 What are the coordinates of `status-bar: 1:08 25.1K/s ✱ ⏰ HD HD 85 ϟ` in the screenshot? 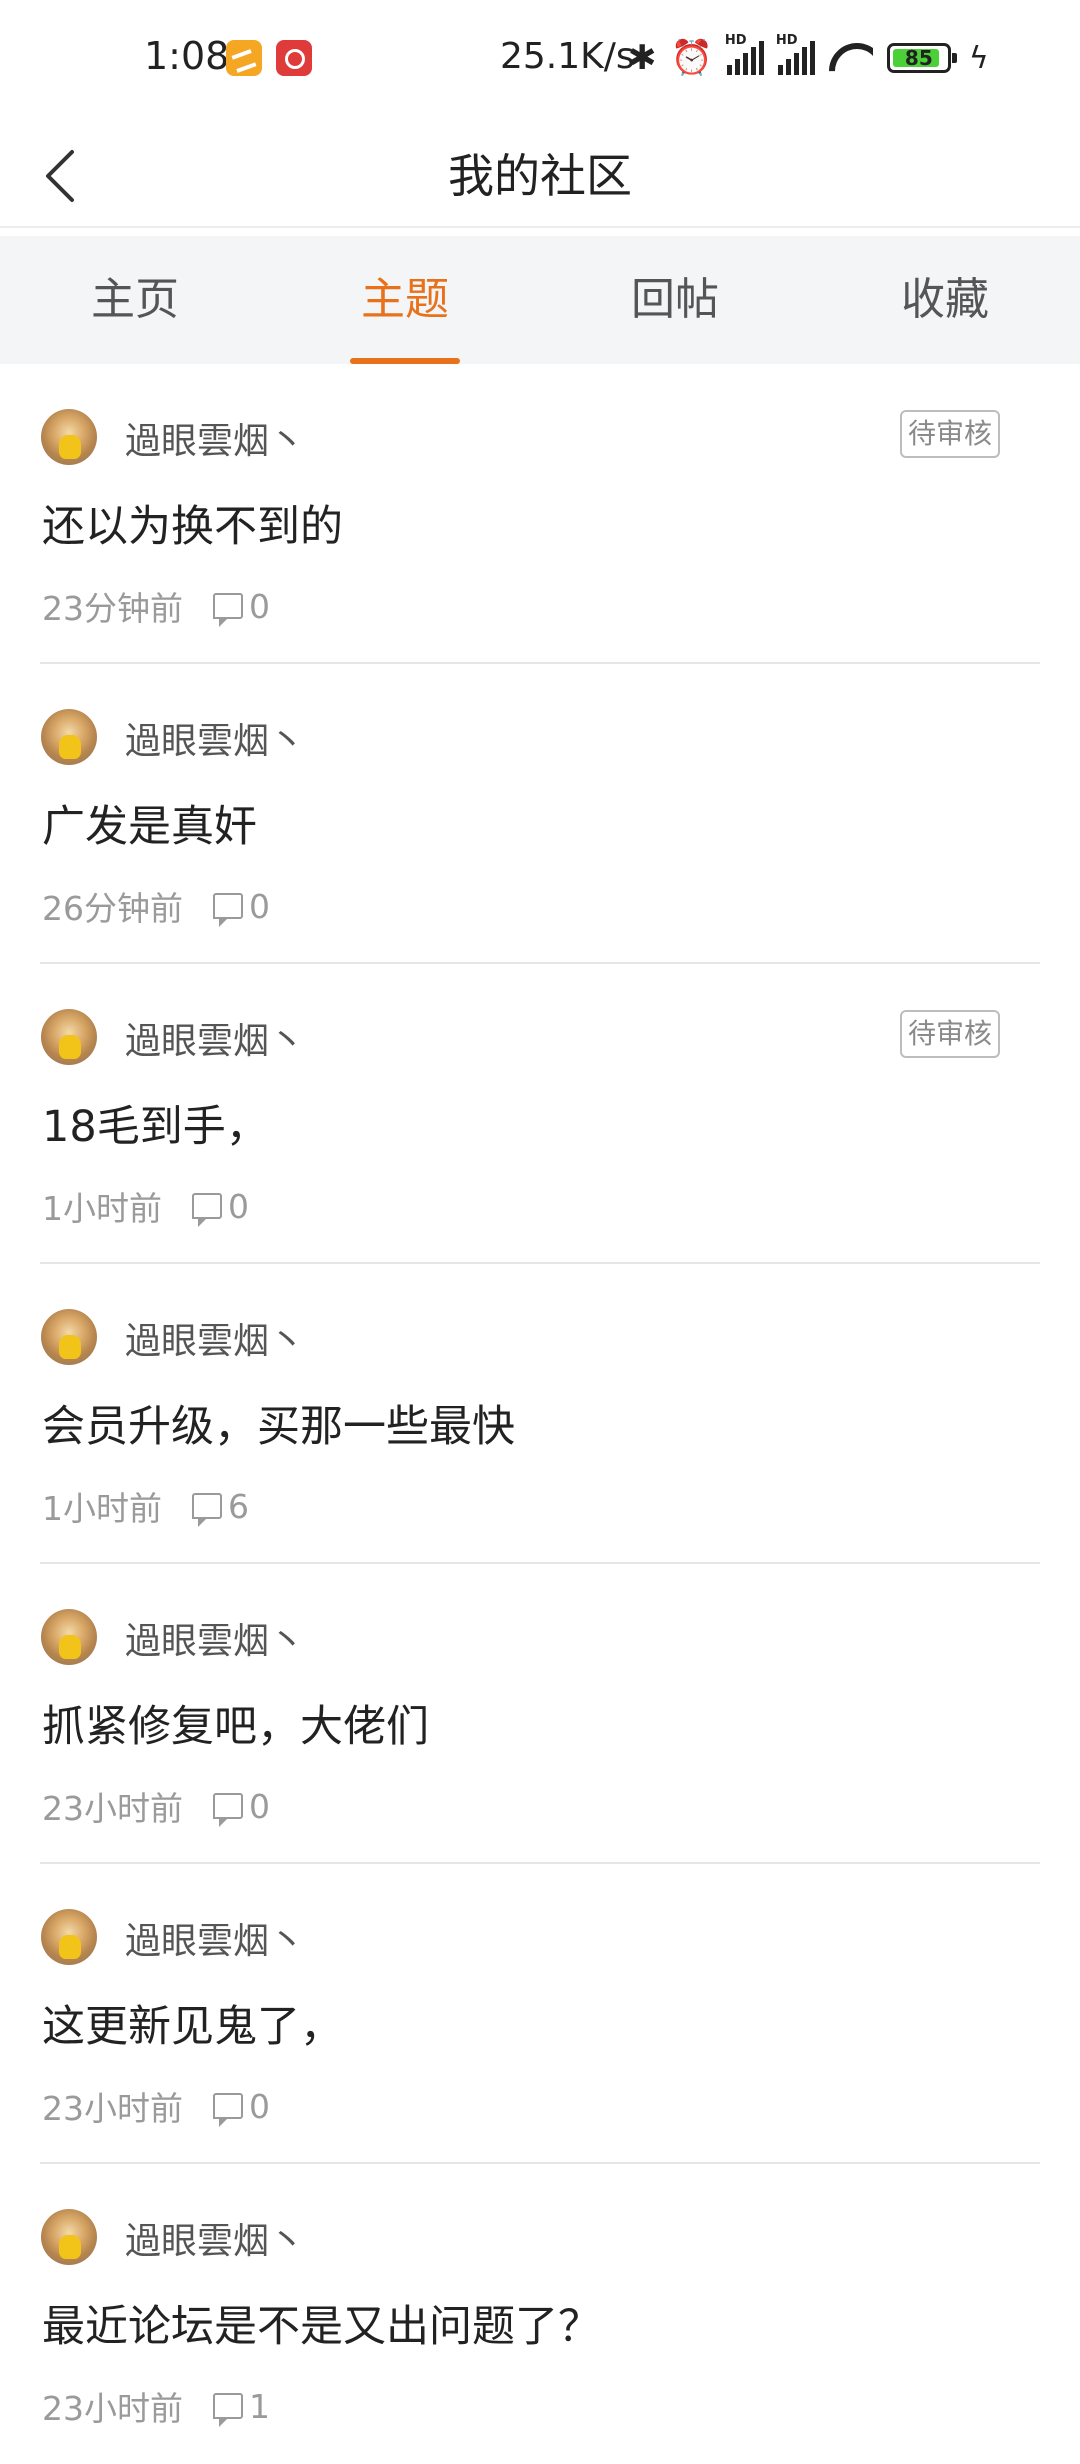 It's located at (540, 60).